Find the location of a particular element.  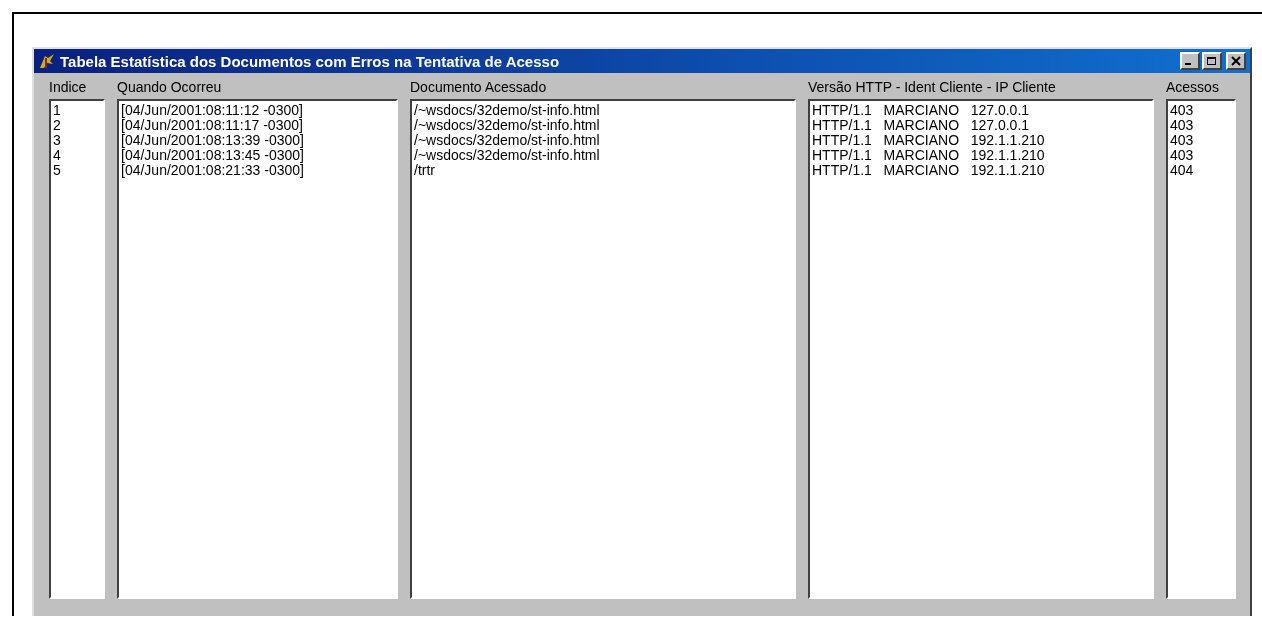

list-box: 403 403 403 403 404 is located at coordinates (1201, 349).